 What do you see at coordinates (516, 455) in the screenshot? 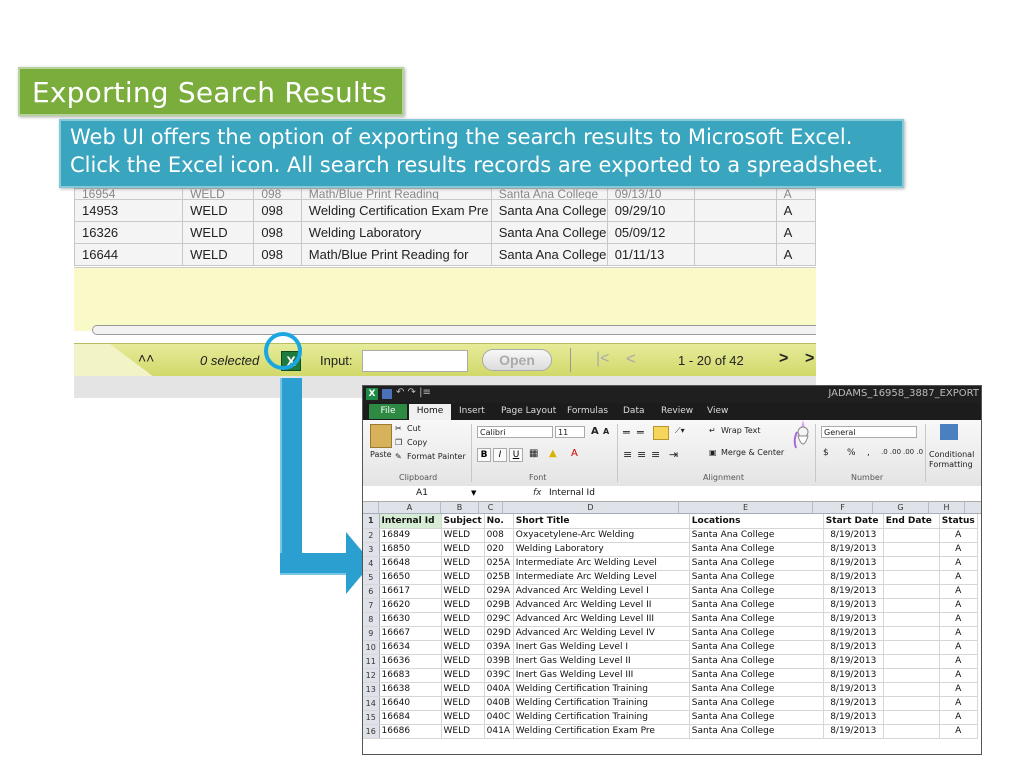
I see `underline-button: U` at bounding box center [516, 455].